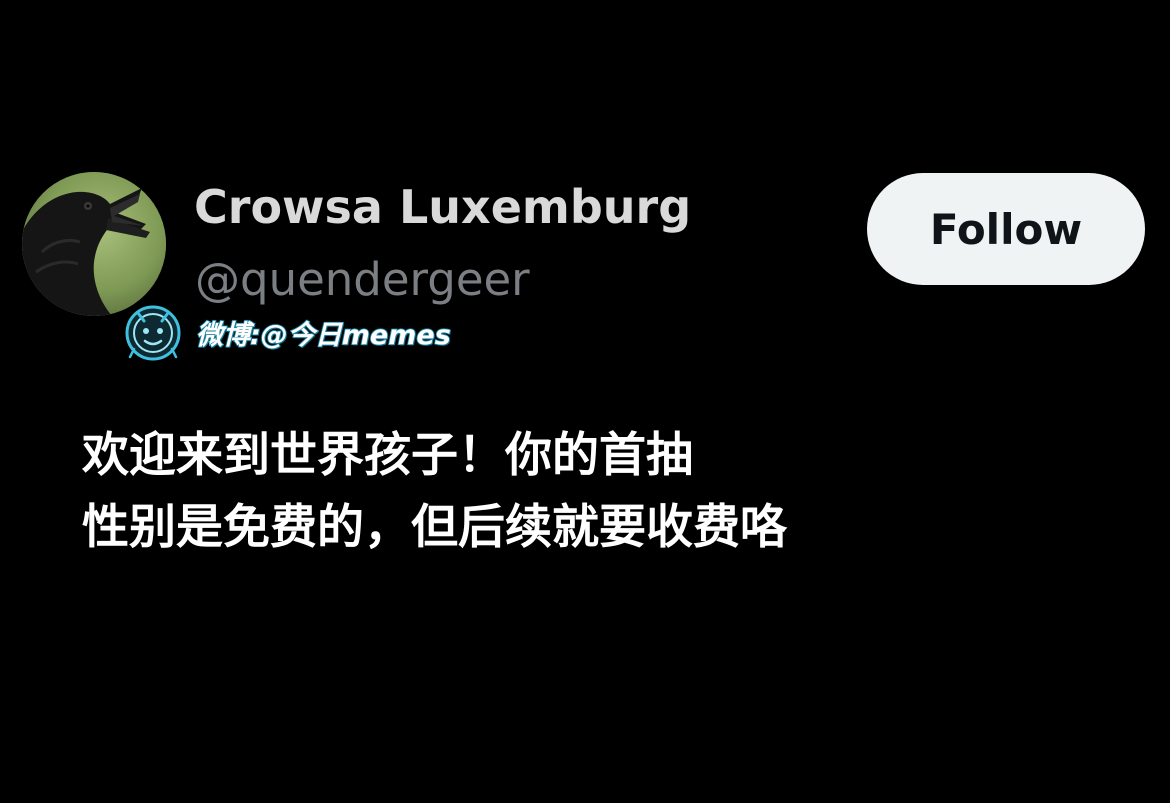 The height and width of the screenshot is (803, 1170). I want to click on avatar, so click(94, 244).